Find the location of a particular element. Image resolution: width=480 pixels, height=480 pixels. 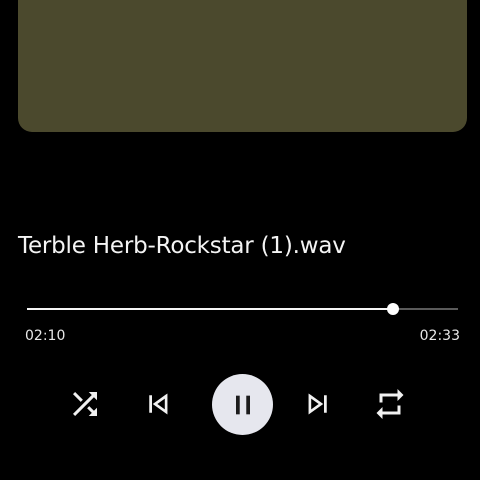

track-title: Terble Herb-Rockstar (1).wav is located at coordinates (182, 246).